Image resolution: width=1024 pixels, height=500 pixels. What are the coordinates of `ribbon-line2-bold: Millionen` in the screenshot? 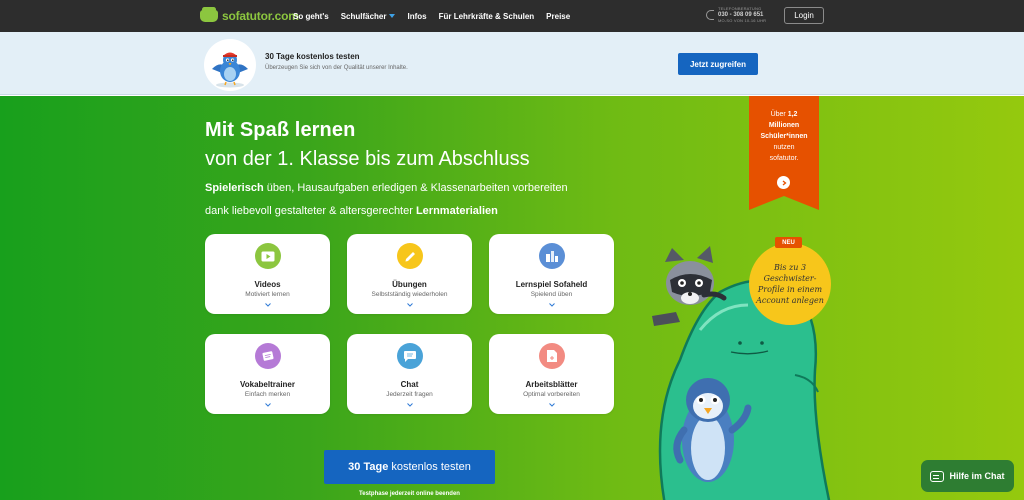 It's located at (784, 125).